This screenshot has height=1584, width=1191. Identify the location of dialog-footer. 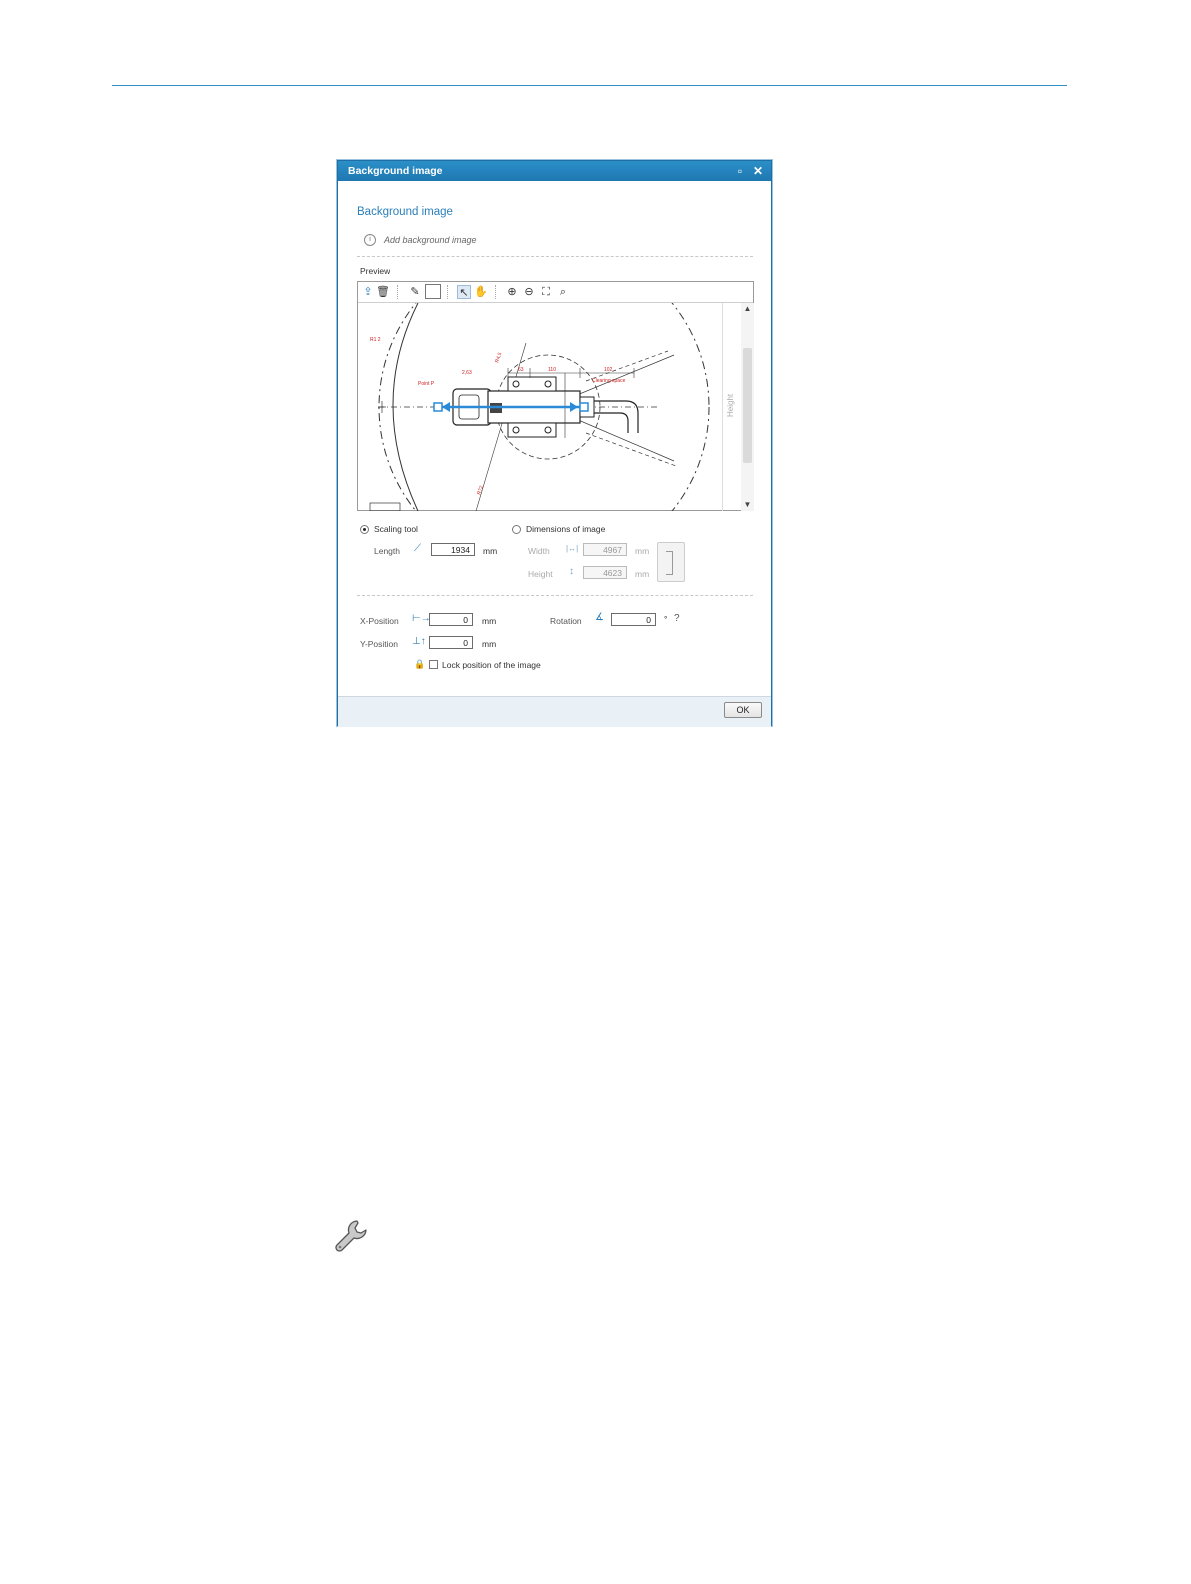
(554, 711).